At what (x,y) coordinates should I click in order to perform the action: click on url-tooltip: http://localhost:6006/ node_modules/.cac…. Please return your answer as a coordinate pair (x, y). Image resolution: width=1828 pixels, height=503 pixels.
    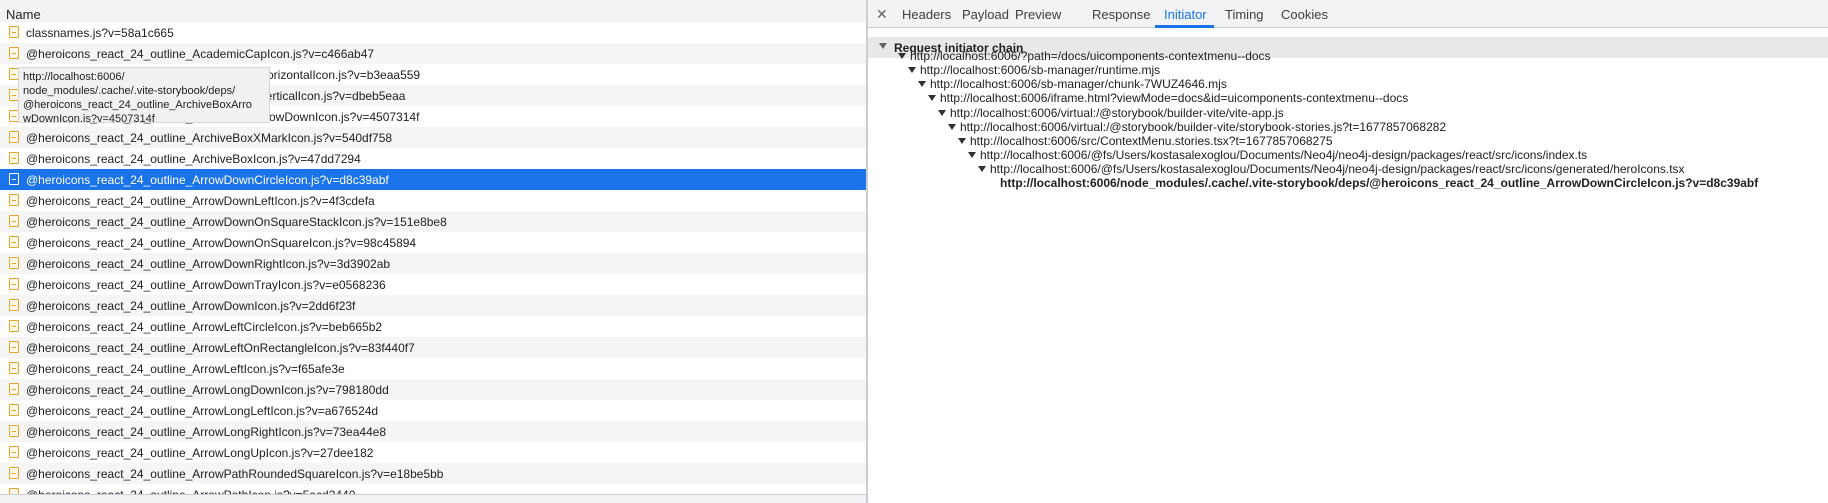
    Looking at the image, I should click on (144, 95).